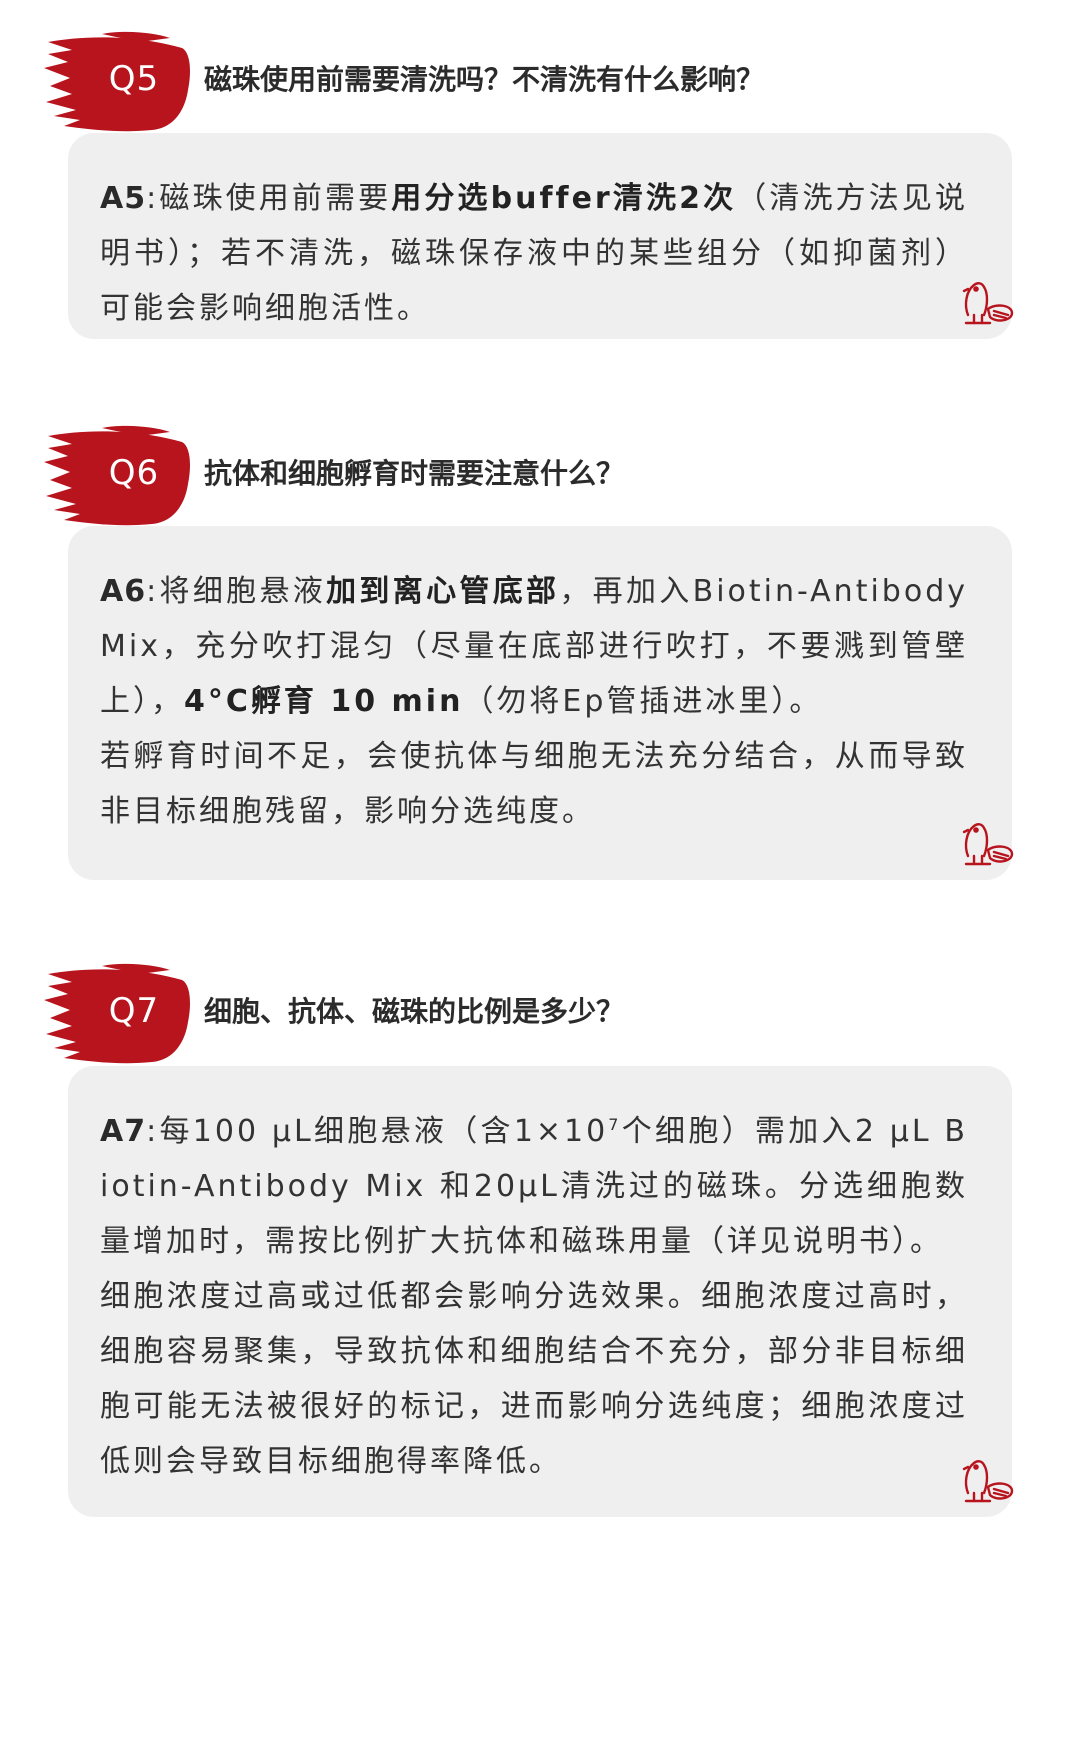 Image resolution: width=1080 pixels, height=1759 pixels. I want to click on qa-block-q7: Q7 细胞、抗体、磁珠的比例是多少？, so click(540, 1014).